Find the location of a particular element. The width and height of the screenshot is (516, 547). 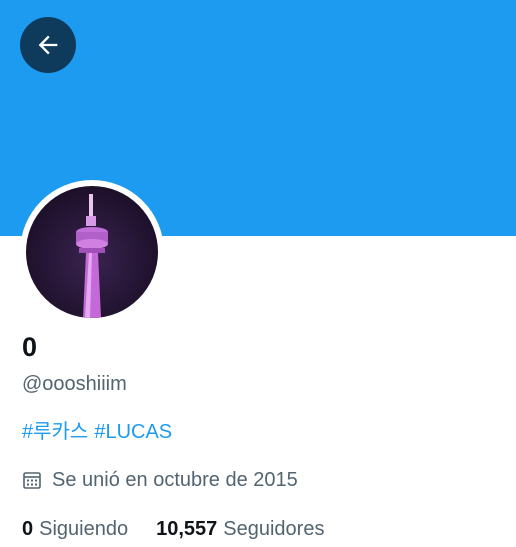

follow-stats: 0 Siguiendo 10,557 Seguidores is located at coordinates (187, 529).